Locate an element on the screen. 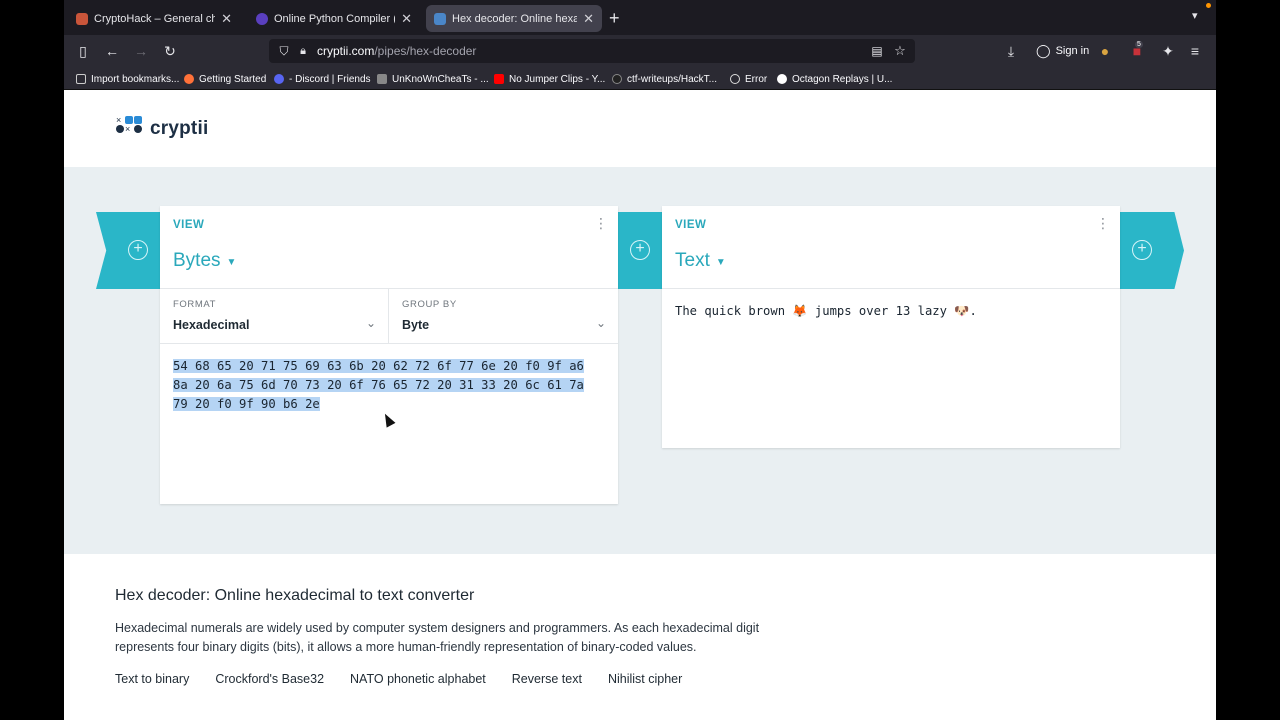 The height and width of the screenshot is (720, 1280). text-output-area: The quick brown 🦊 jumps over 13 lazy 🐶. is located at coordinates (826, 311).